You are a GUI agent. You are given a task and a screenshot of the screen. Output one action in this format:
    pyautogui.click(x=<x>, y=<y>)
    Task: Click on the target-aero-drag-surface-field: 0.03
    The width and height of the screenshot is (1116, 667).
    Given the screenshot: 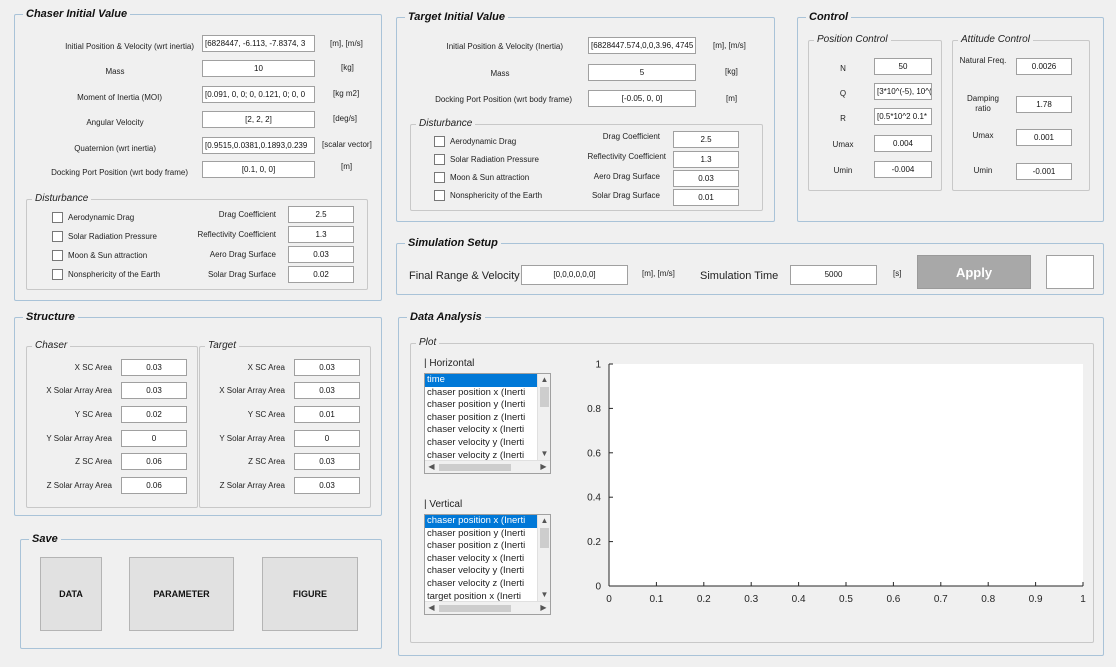 What is the action you would take?
    pyautogui.click(x=706, y=178)
    